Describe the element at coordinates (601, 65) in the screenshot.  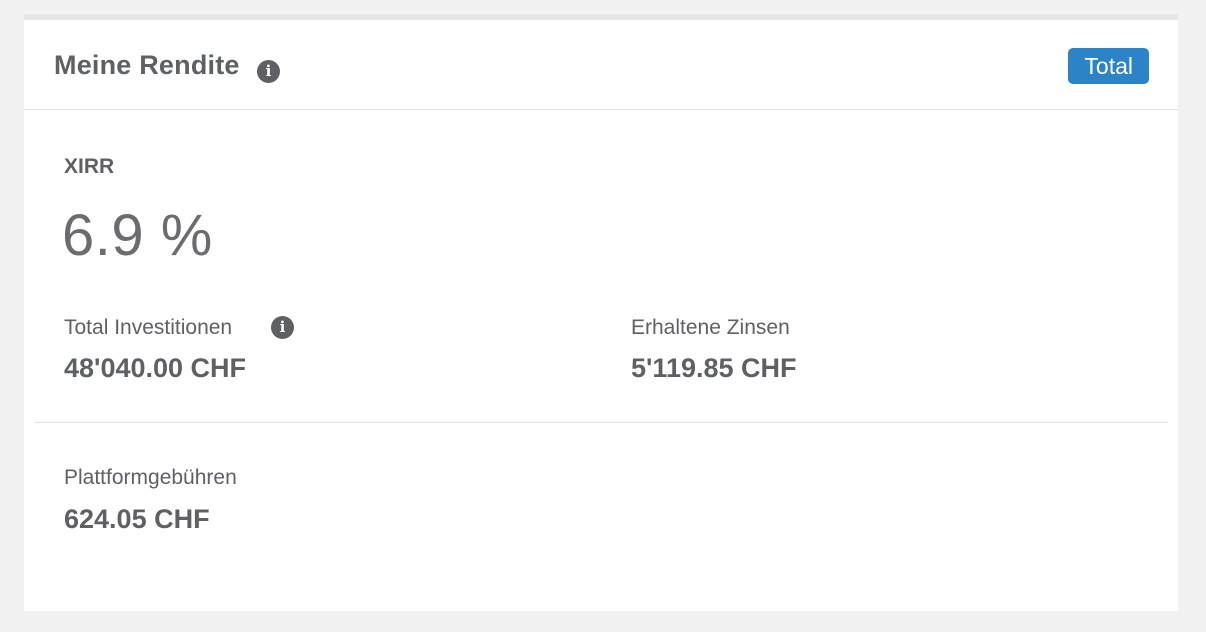
I see `card-header: Meine Rendite i Total` at that location.